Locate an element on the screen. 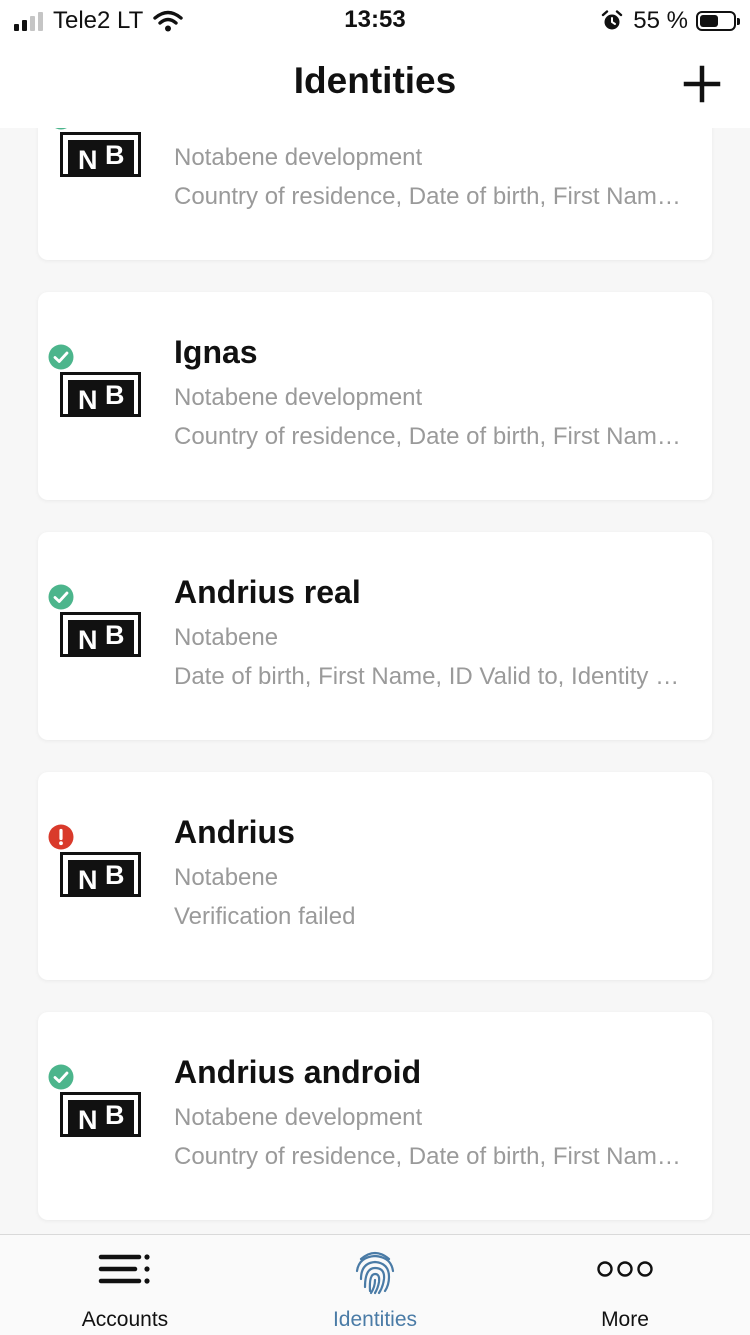 This screenshot has height=1335, width=750. identity-name: Ignas is located at coordinates (216, 352).